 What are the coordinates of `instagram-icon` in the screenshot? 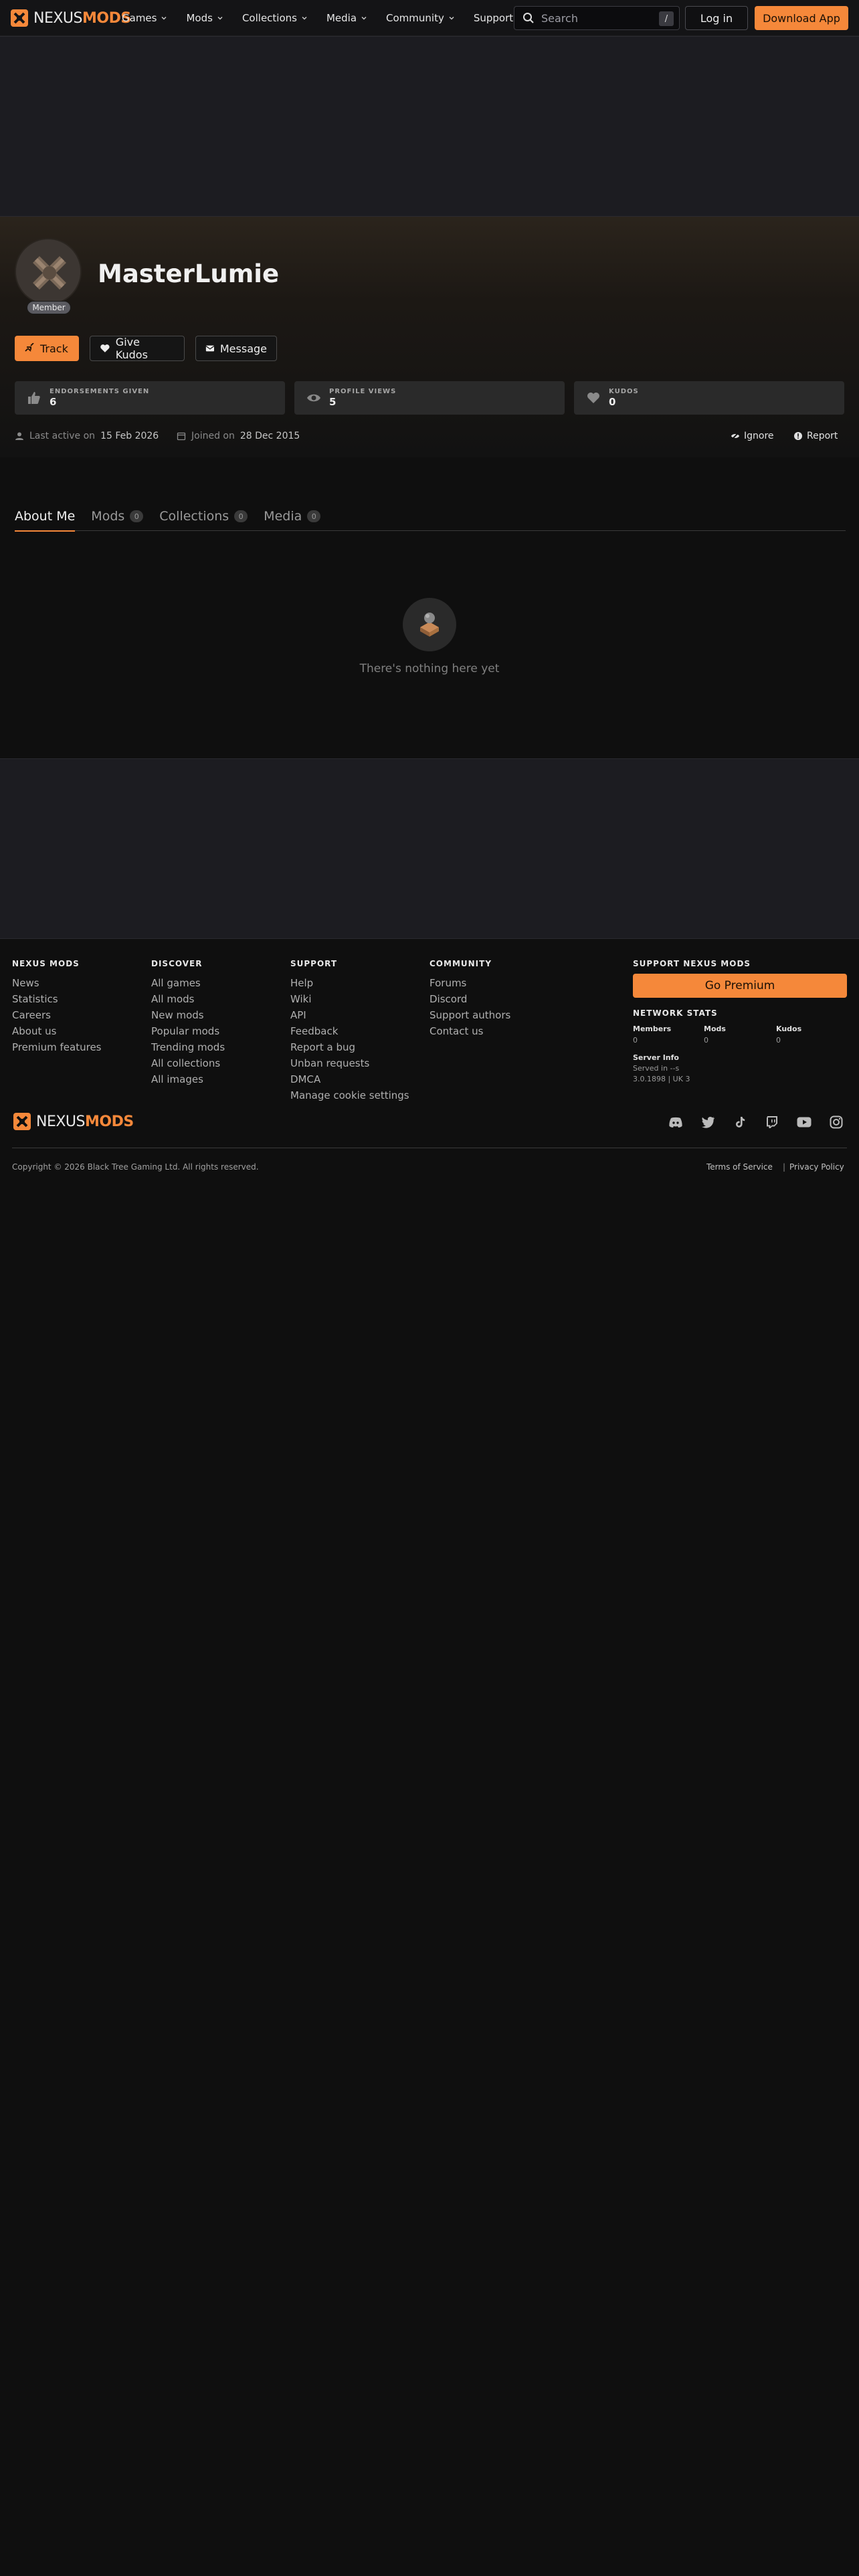 It's located at (836, 1122).